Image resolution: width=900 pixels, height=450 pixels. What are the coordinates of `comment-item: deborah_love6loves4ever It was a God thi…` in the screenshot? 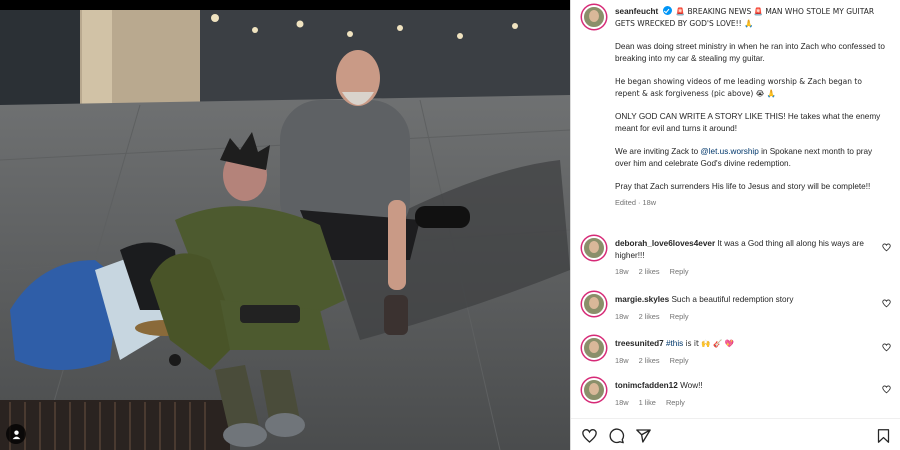 It's located at (735, 258).